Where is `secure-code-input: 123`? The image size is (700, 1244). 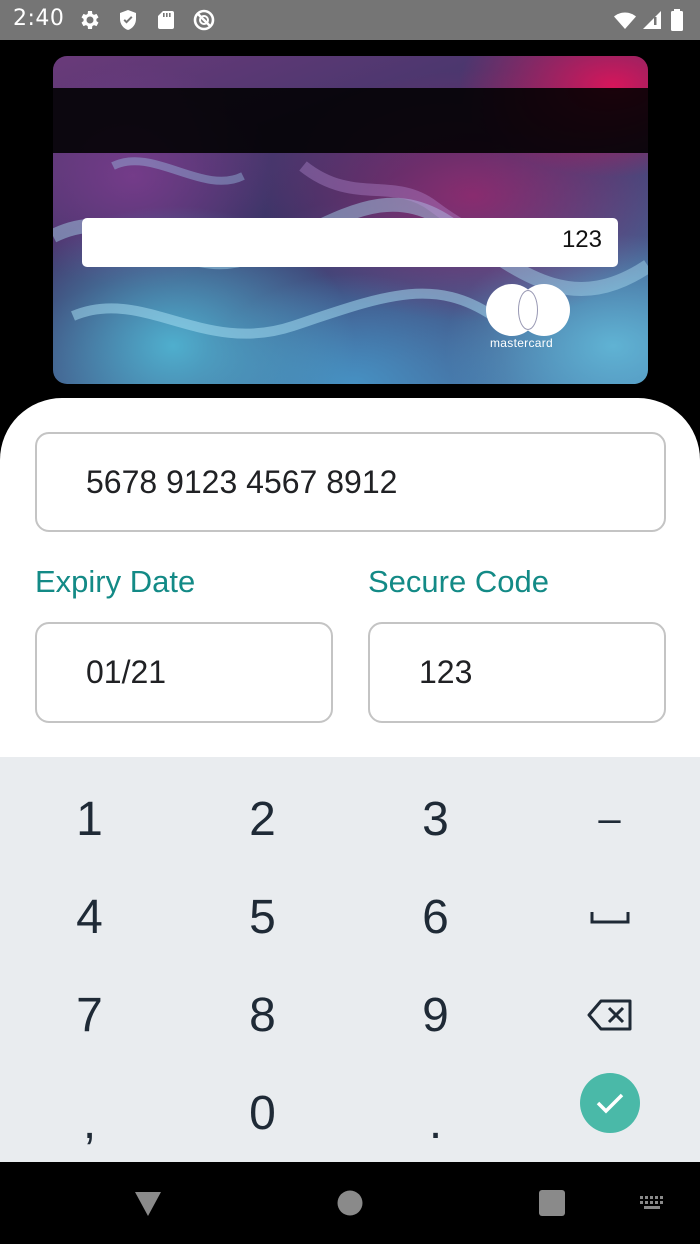 secure-code-input: 123 is located at coordinates (517, 672).